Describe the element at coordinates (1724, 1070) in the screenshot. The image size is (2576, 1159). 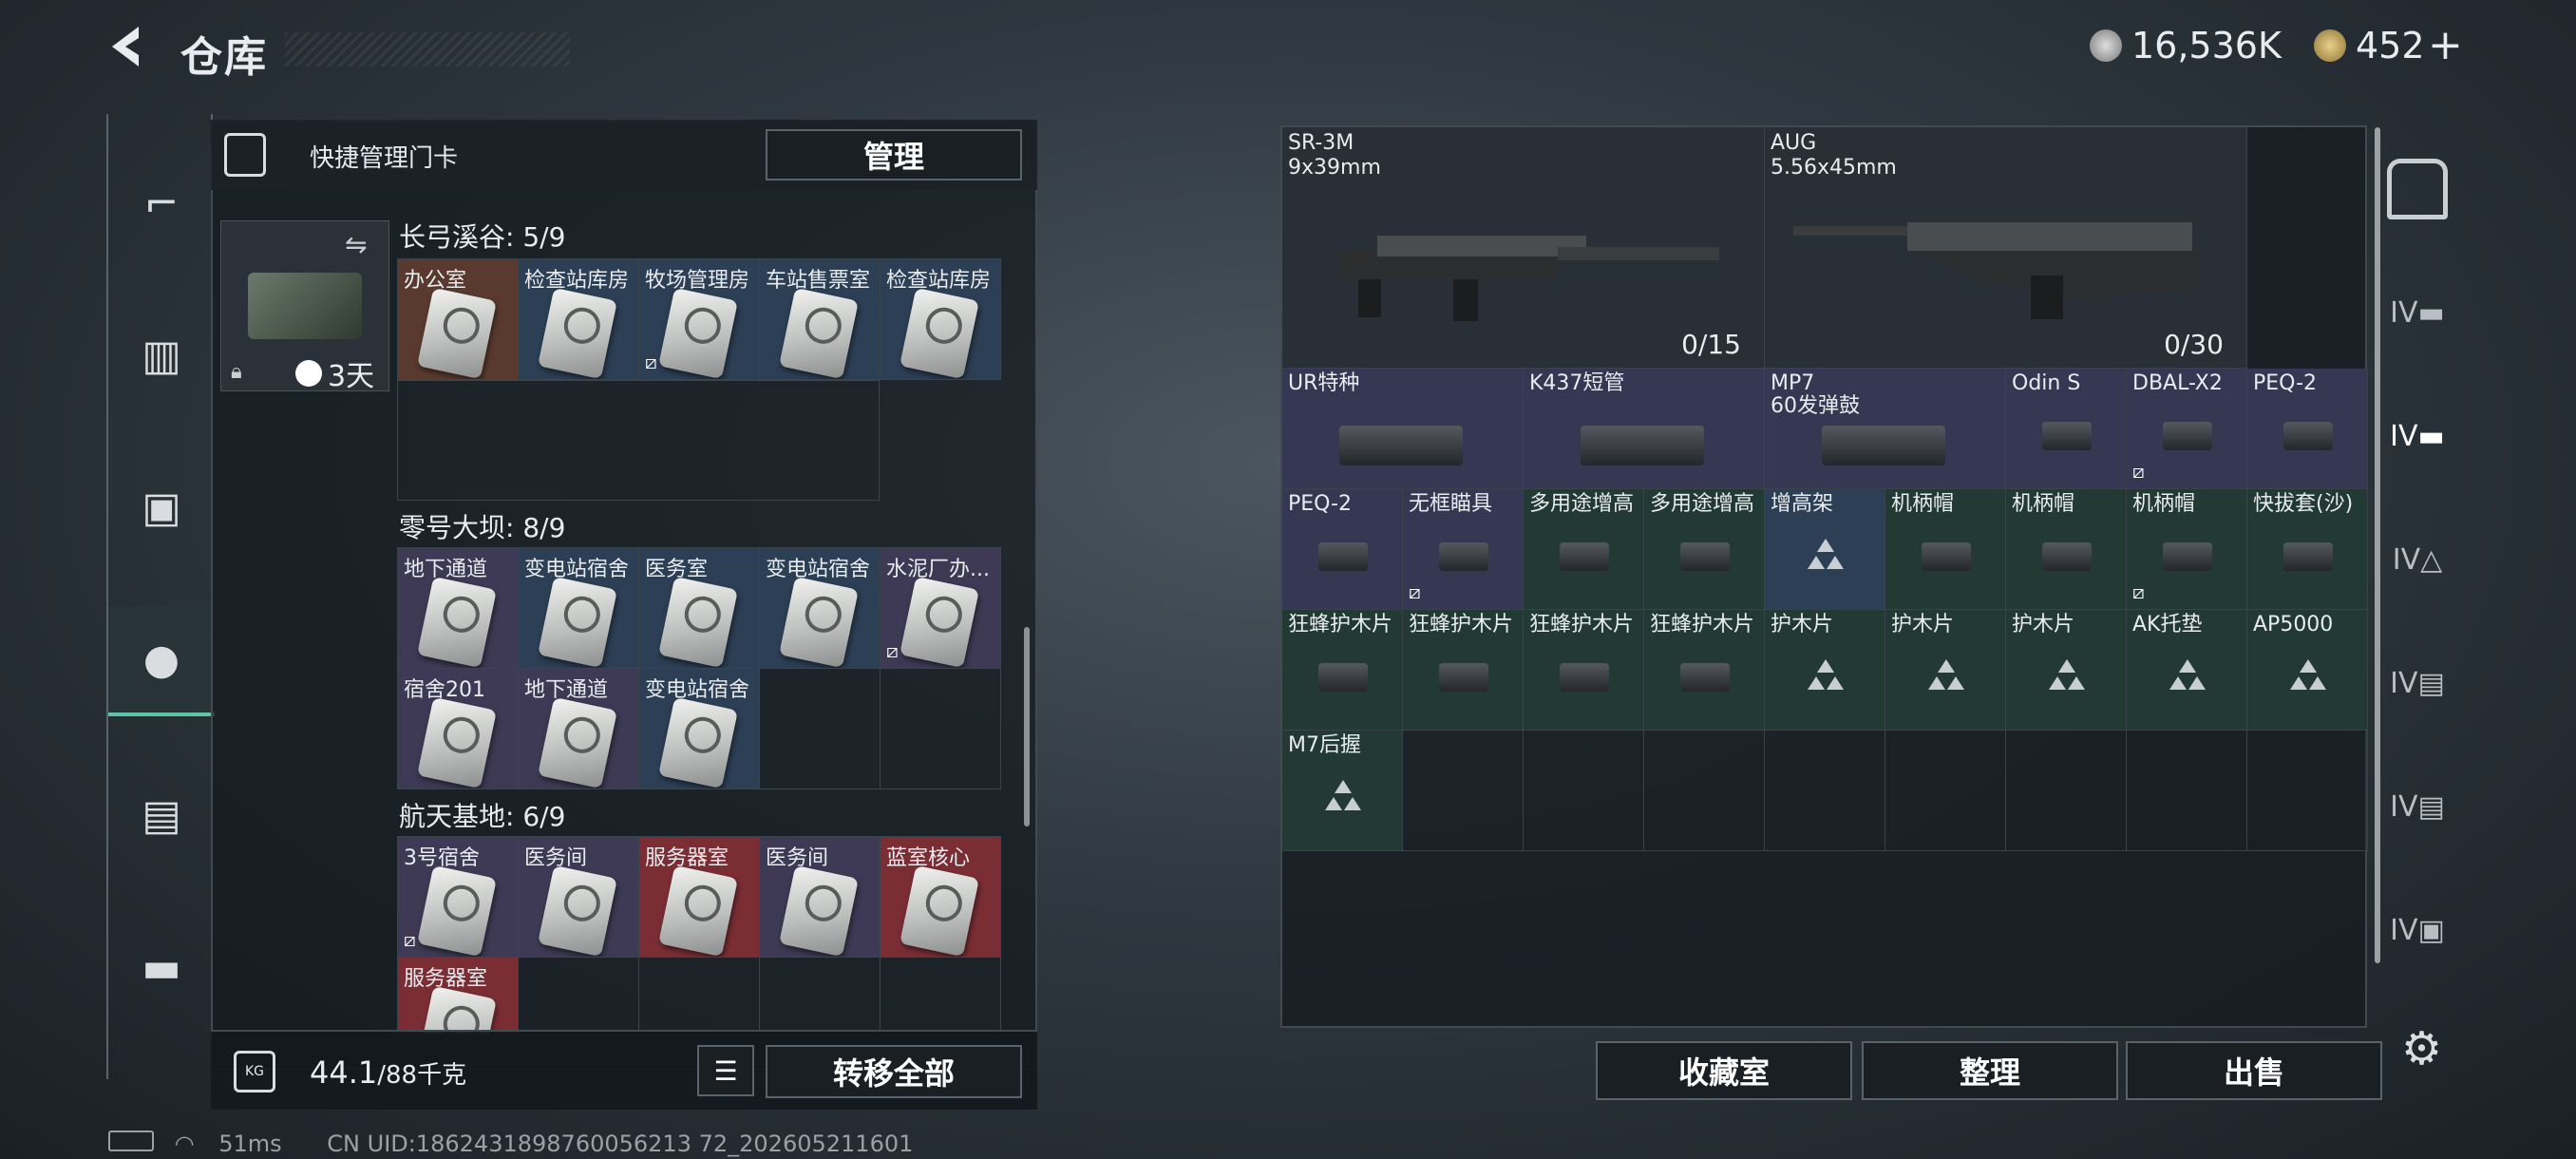
I see `collection-button: 收藏室` at that location.